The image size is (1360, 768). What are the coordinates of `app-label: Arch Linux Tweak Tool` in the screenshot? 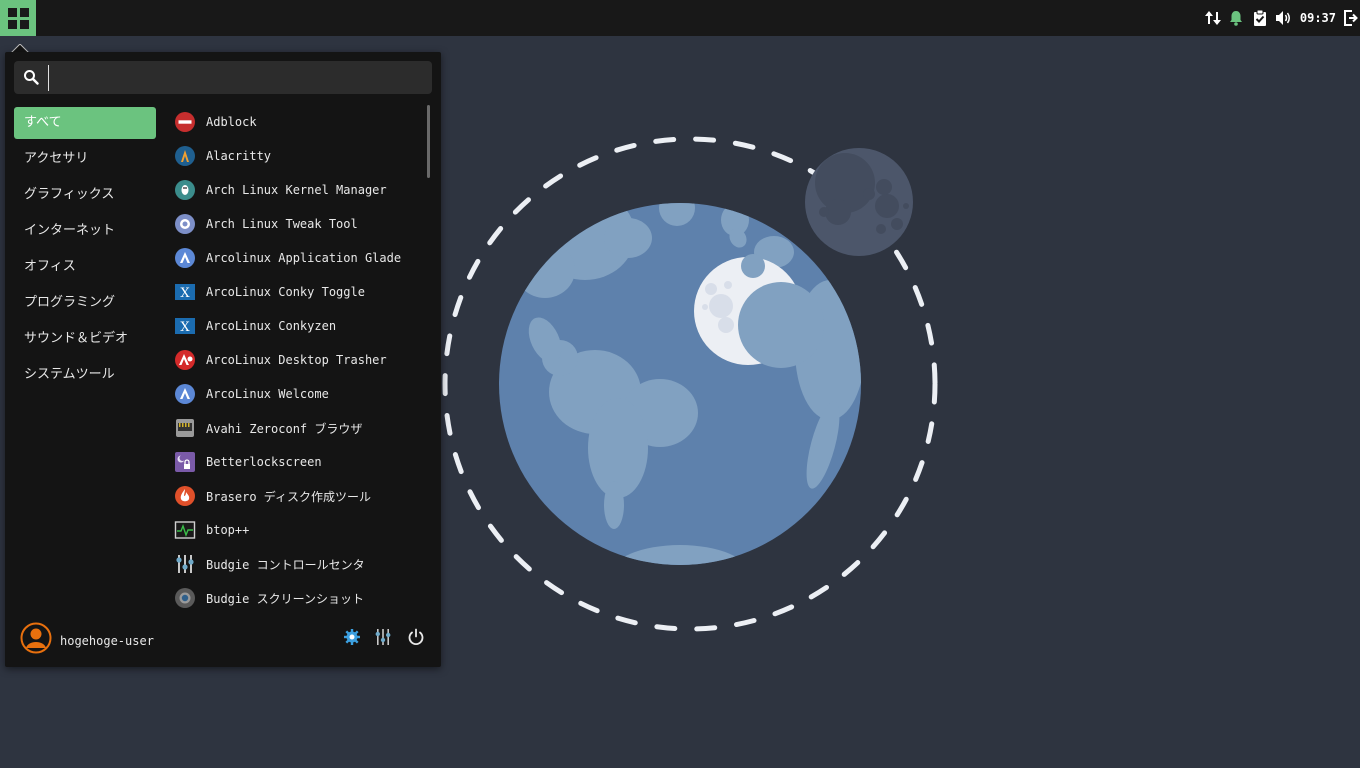 It's located at (282, 224).